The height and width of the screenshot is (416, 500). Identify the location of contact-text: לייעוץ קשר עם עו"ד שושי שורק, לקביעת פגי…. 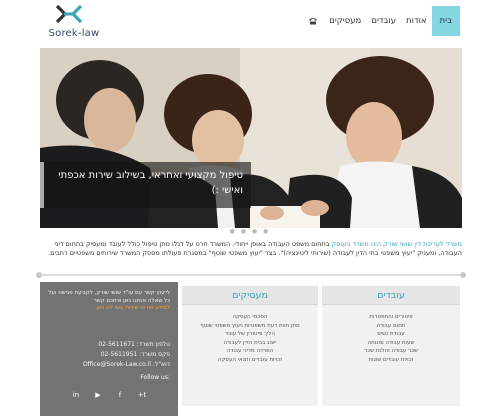
(108, 301).